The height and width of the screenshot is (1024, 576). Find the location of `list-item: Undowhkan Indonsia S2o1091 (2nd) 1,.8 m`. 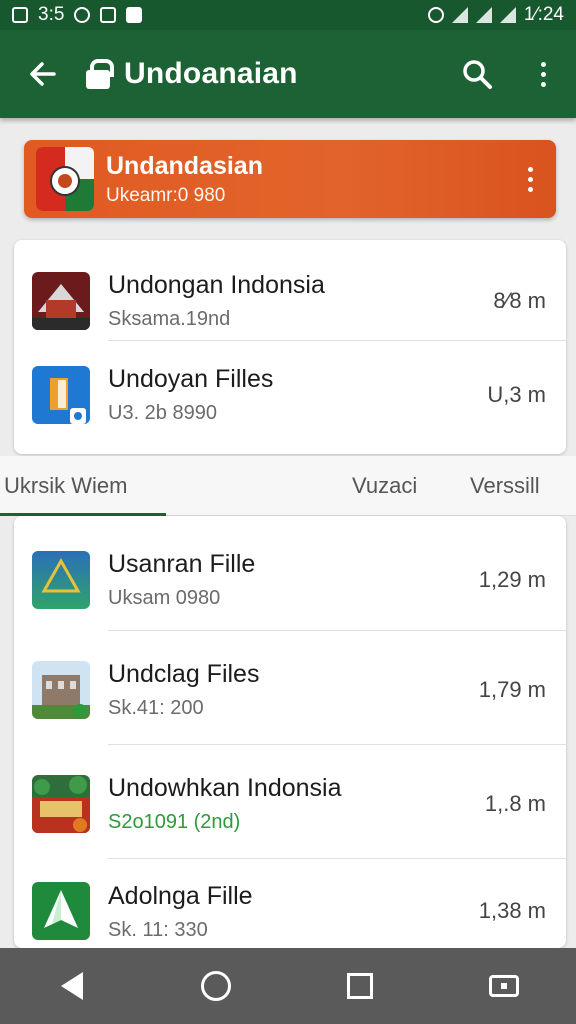

list-item: Undowhkan Indonsia S2o1091 (2nd) 1,.8 m is located at coordinates (290, 804).